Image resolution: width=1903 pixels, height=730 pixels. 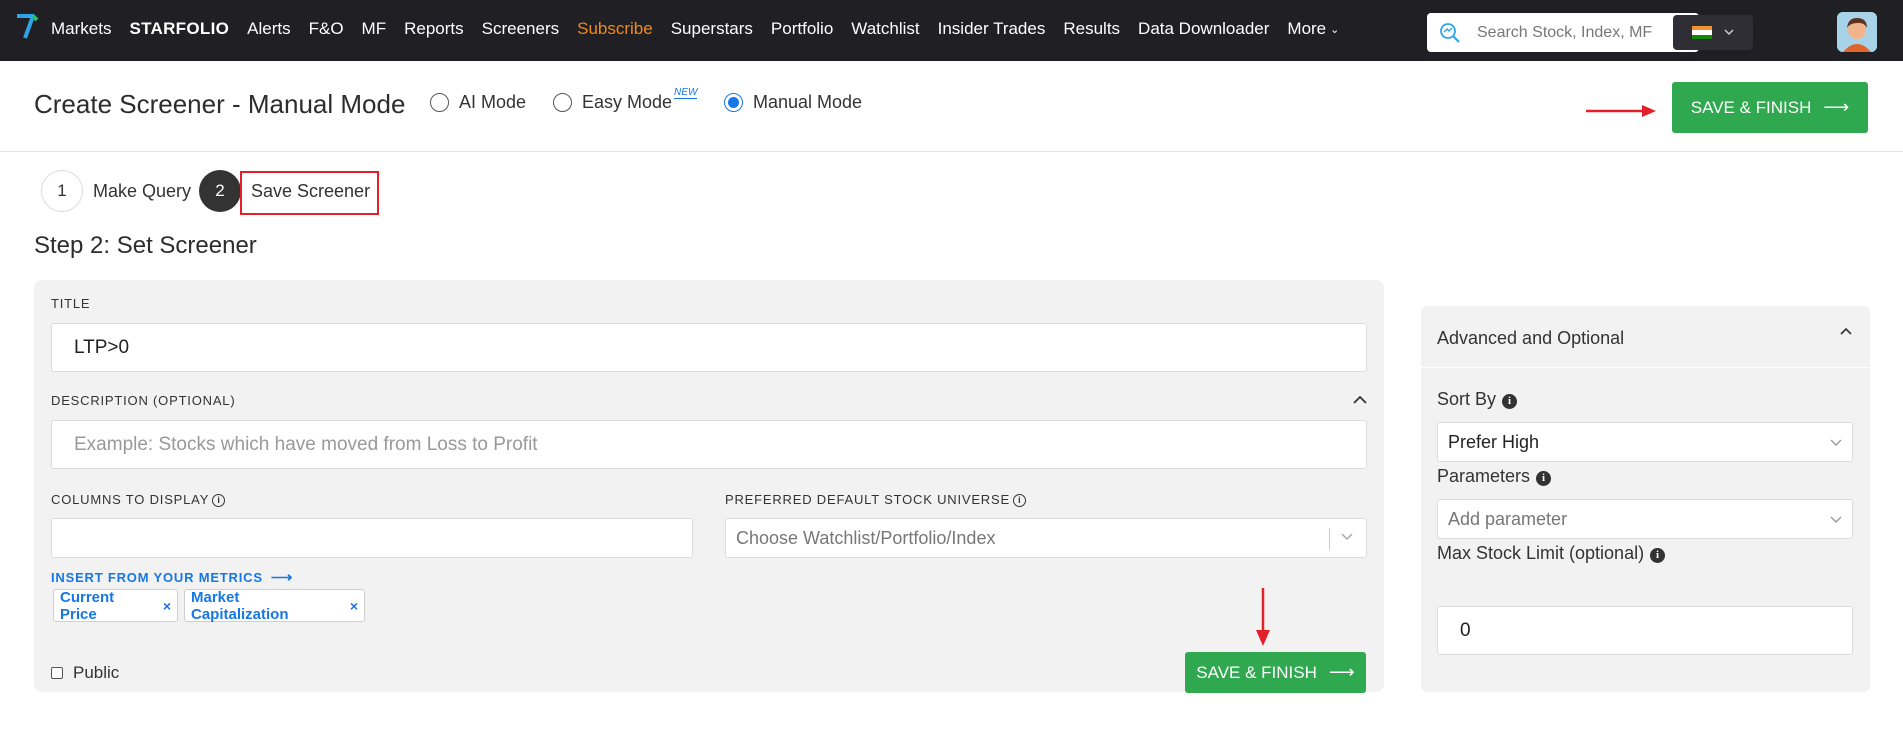 What do you see at coordinates (220, 104) in the screenshot?
I see `page-title: Create Screener - Manual Mode` at bounding box center [220, 104].